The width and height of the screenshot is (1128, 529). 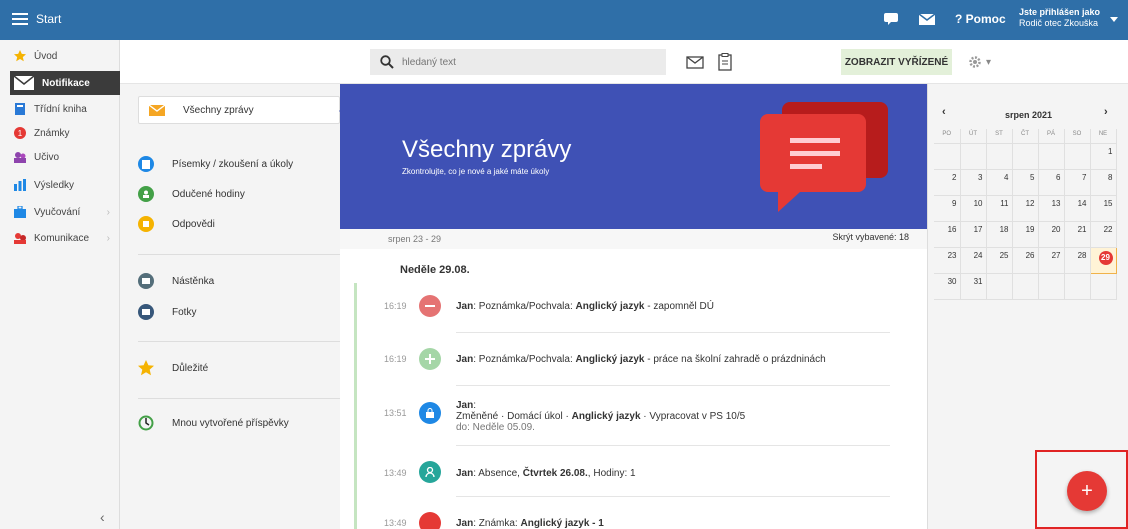 What do you see at coordinates (1106, 112) in the screenshot?
I see `calendar-next-button: ›` at bounding box center [1106, 112].